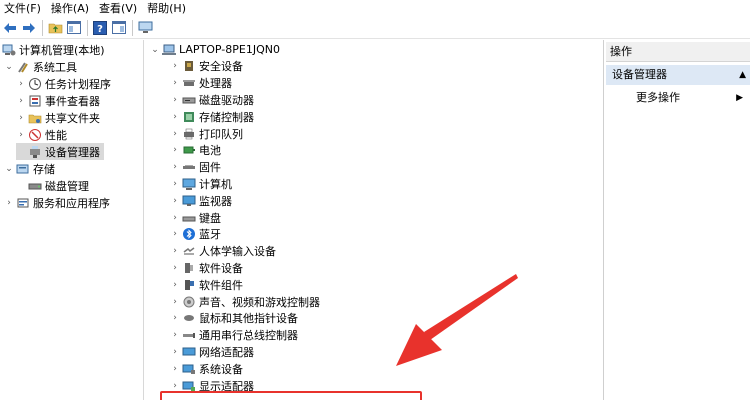 Image resolution: width=750 pixels, height=400 pixels. Describe the element at coordinates (189, 184) in the screenshot. I see `computer-icon` at that location.